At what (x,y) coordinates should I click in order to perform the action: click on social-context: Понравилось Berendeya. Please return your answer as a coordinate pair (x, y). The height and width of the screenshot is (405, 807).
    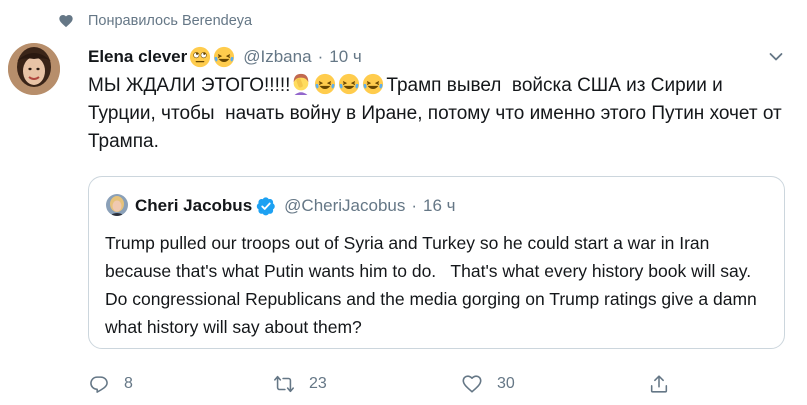
    Looking at the image, I should click on (155, 21).